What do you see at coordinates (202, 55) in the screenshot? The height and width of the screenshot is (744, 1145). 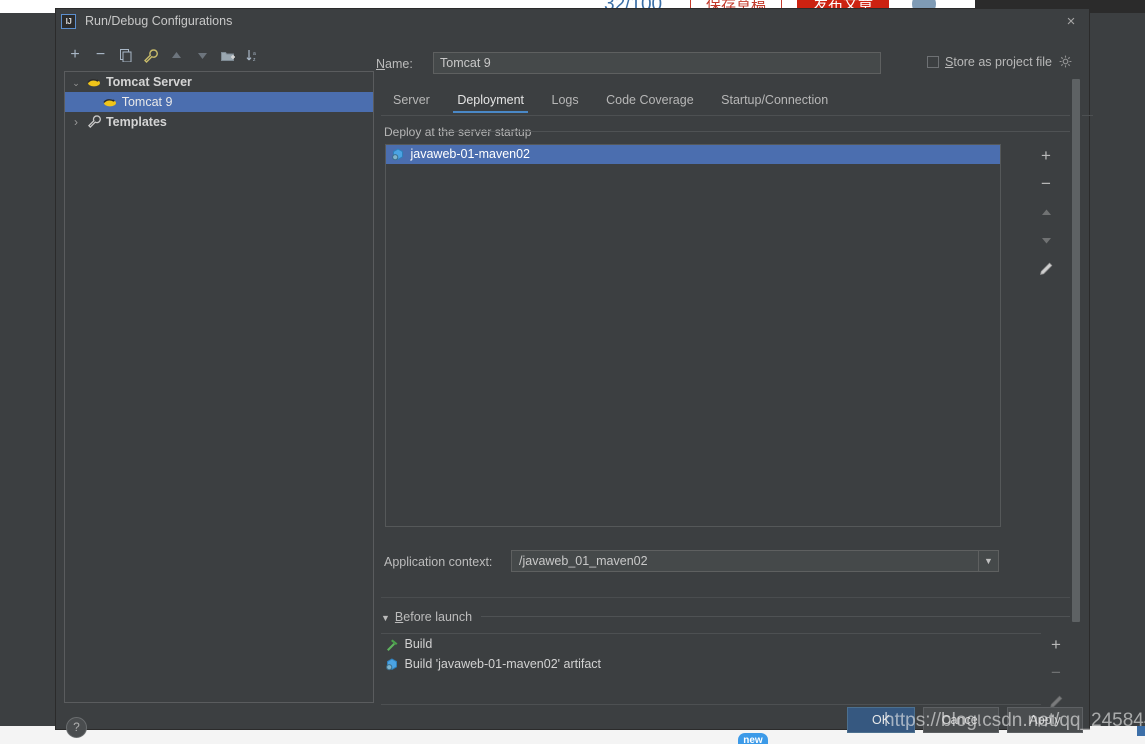 I see `move-down-icon` at bounding box center [202, 55].